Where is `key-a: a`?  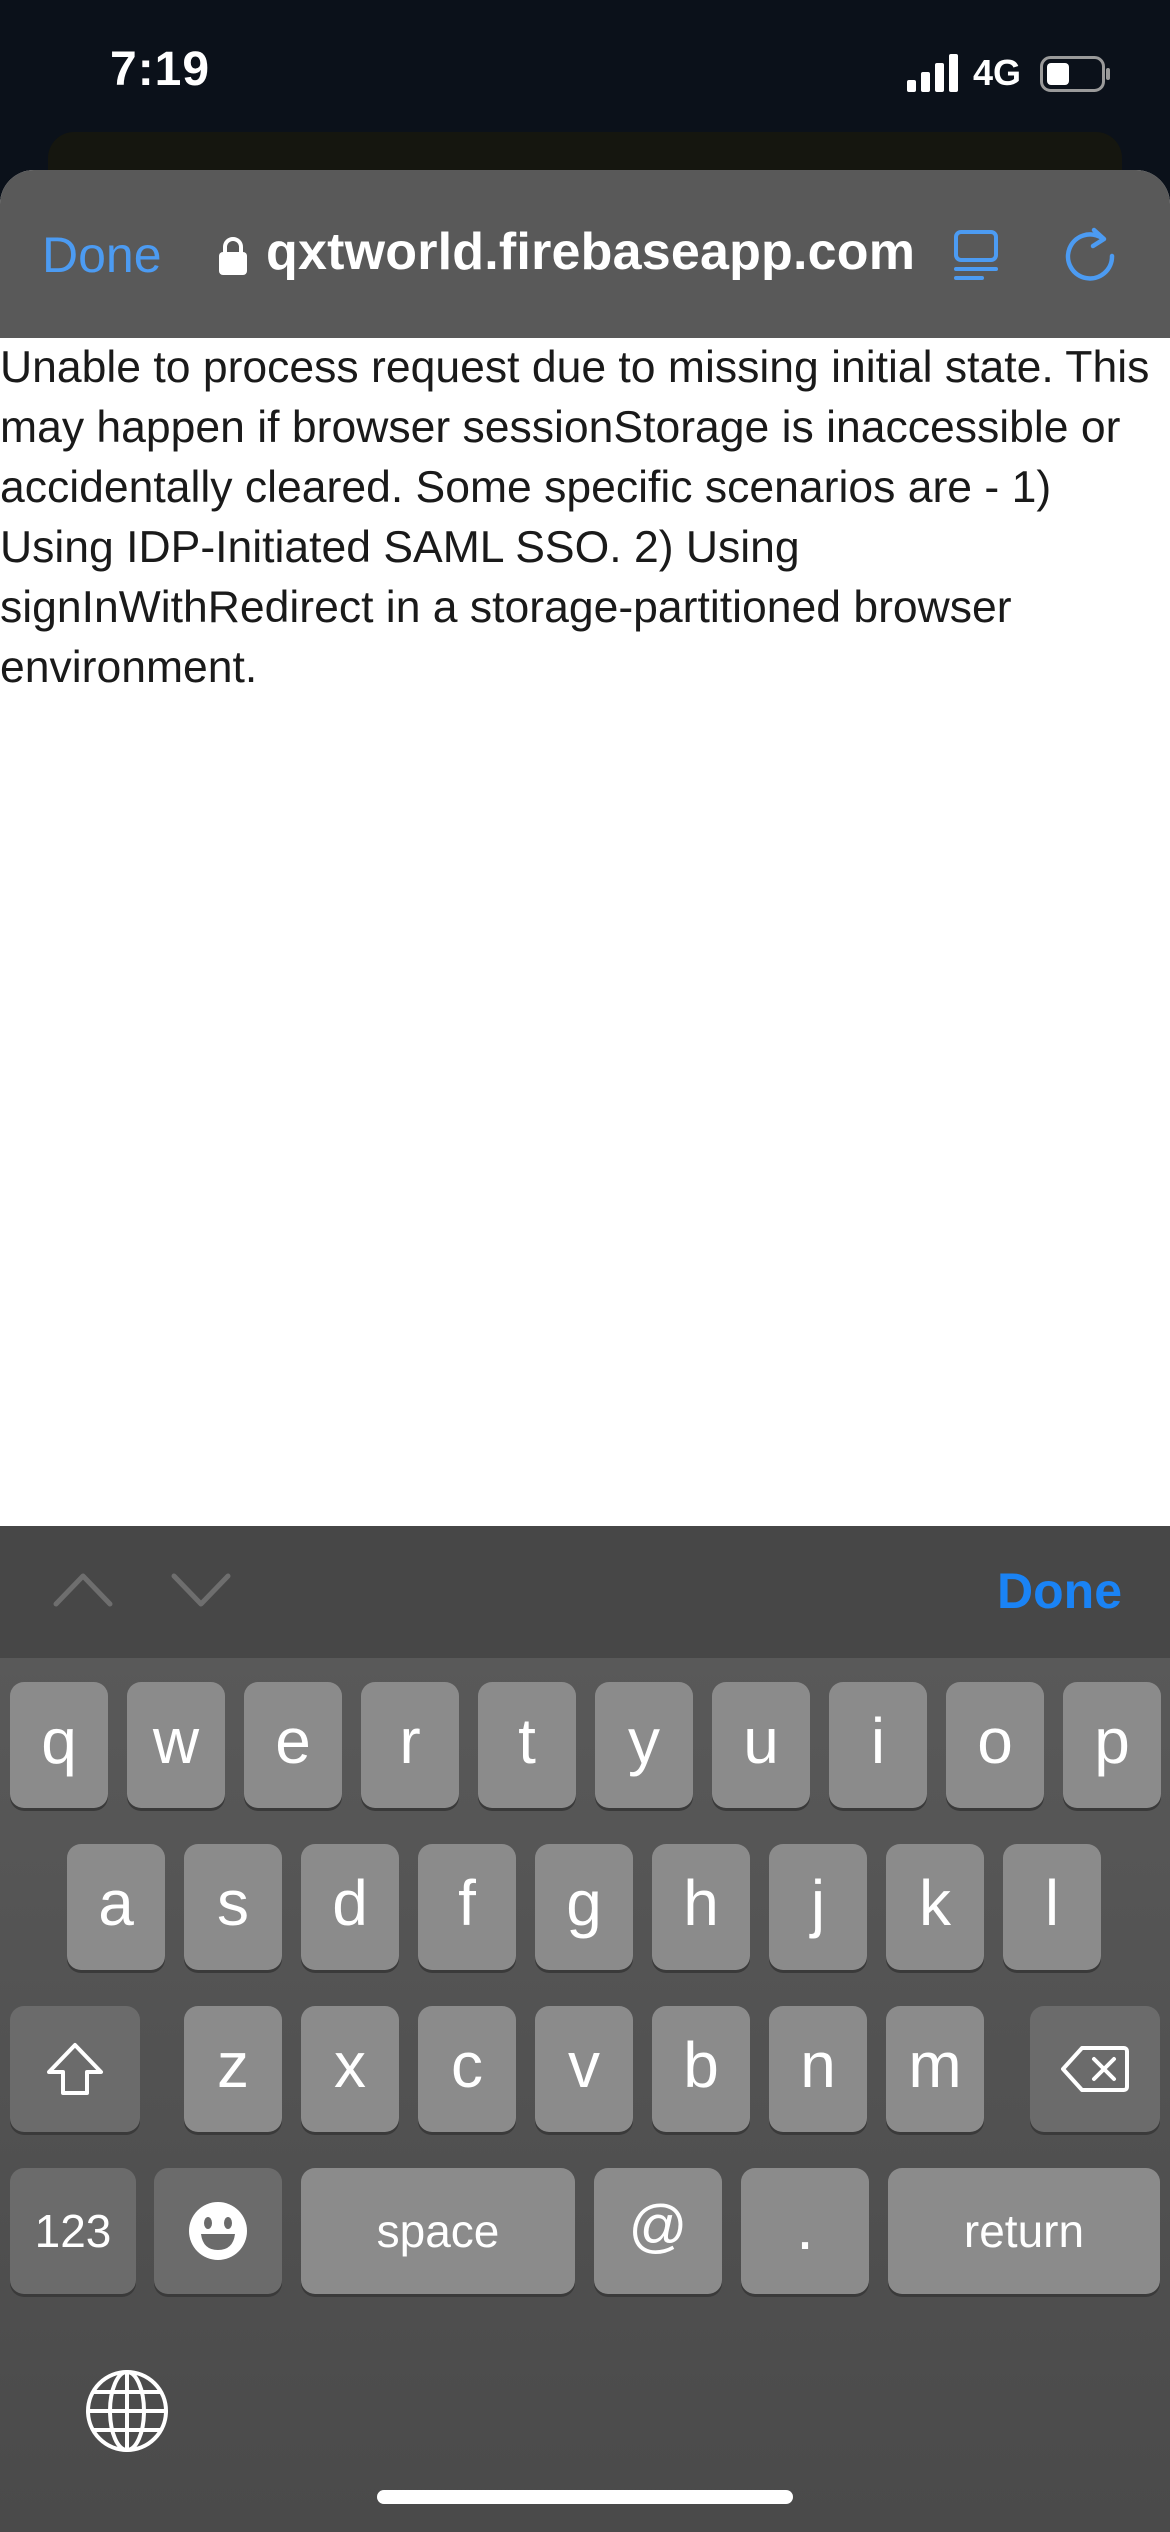 key-a: a is located at coordinates (116, 1907).